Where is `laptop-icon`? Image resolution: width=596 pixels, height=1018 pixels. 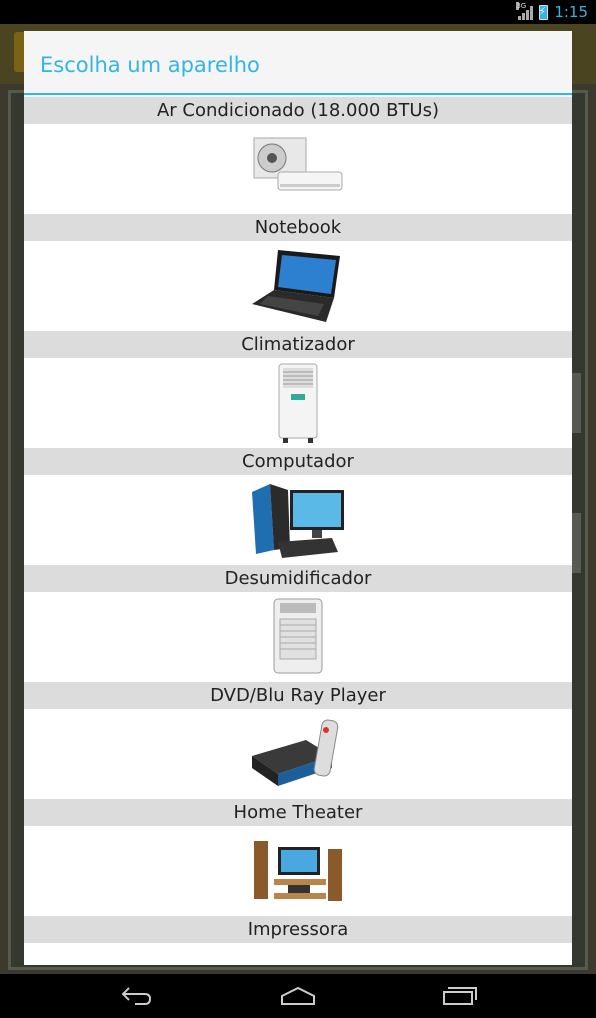
laptop-icon is located at coordinates (298, 286).